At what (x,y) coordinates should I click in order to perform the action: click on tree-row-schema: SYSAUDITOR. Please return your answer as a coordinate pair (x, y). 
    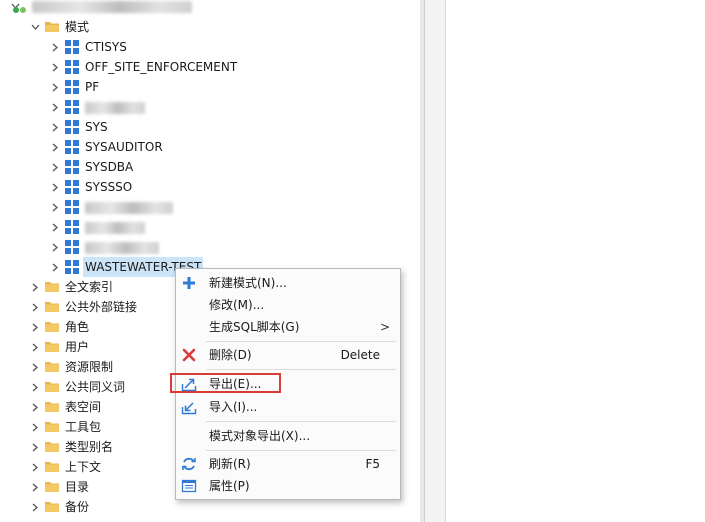
    Looking at the image, I should click on (210, 147).